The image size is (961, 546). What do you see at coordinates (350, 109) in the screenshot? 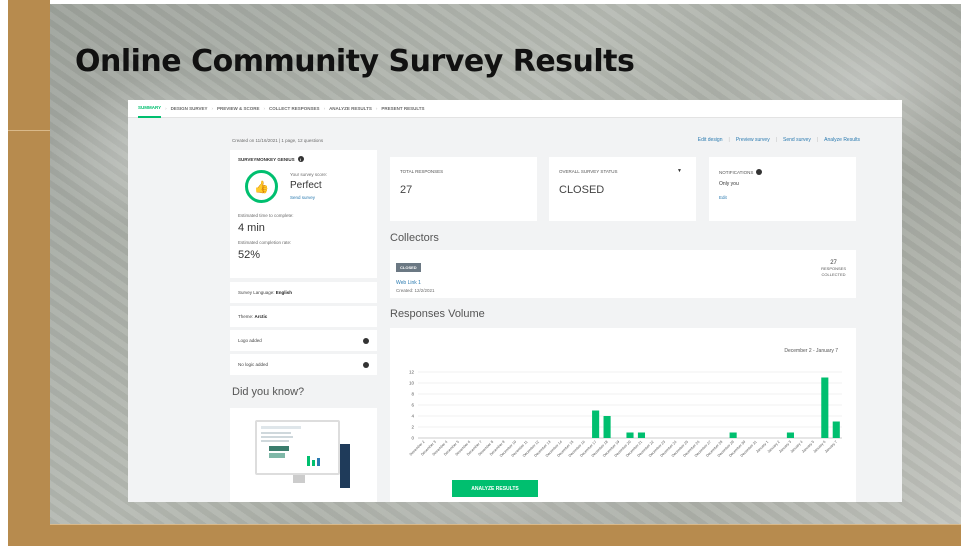
I see `tab-analyze-results: ANALYZE RESULTS` at bounding box center [350, 109].